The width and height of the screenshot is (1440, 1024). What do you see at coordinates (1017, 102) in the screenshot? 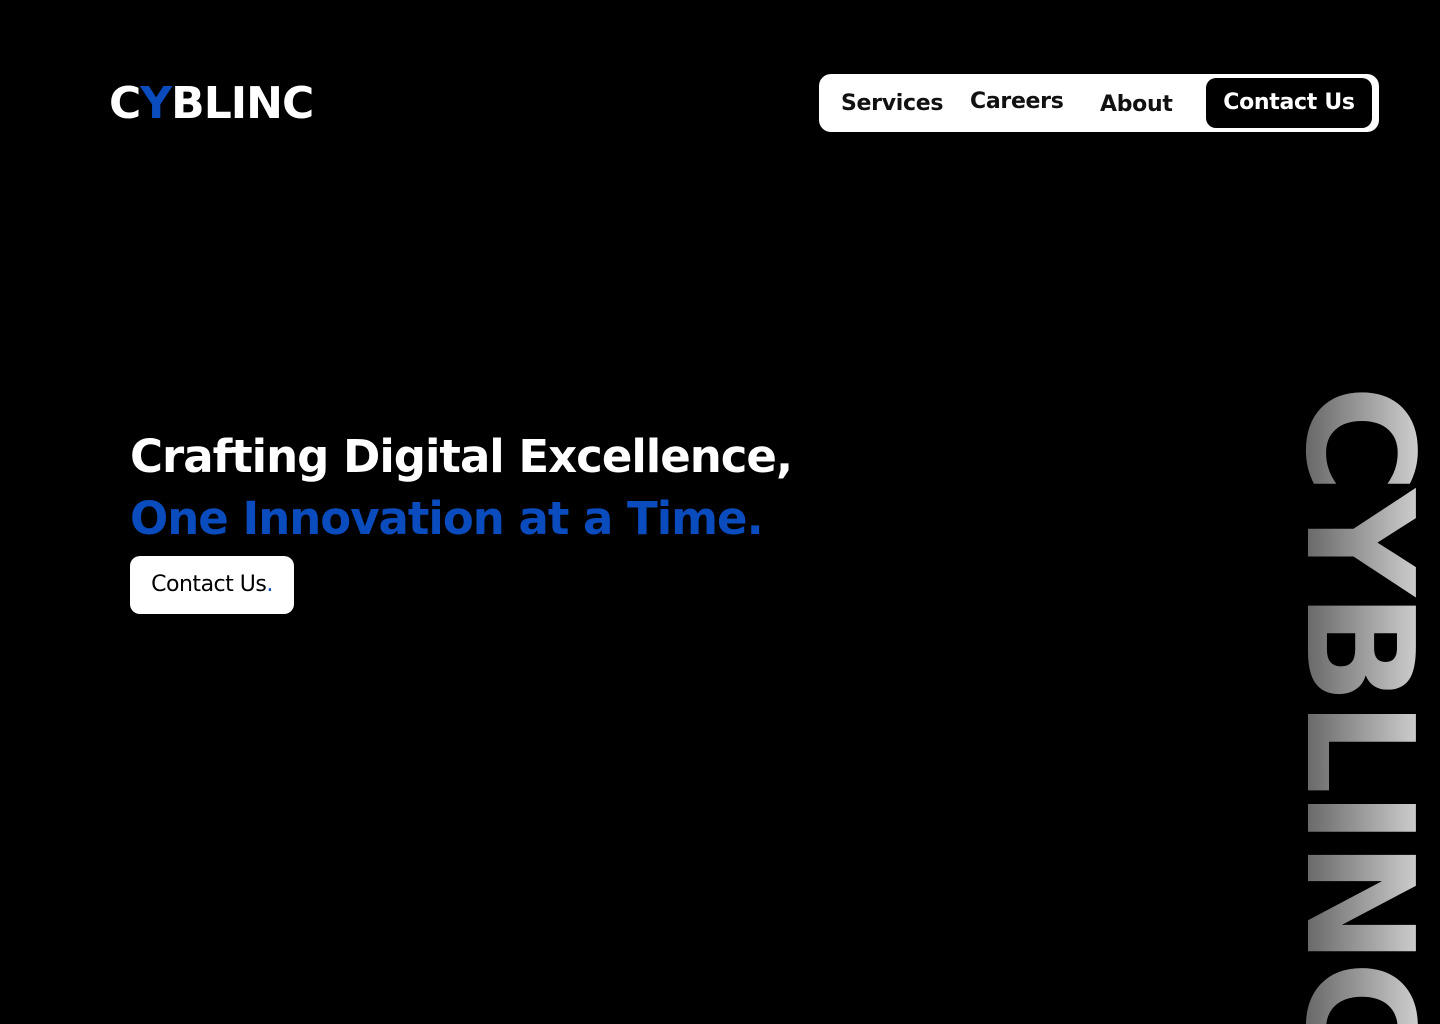
I see `nav-link-careers: Careers` at bounding box center [1017, 102].